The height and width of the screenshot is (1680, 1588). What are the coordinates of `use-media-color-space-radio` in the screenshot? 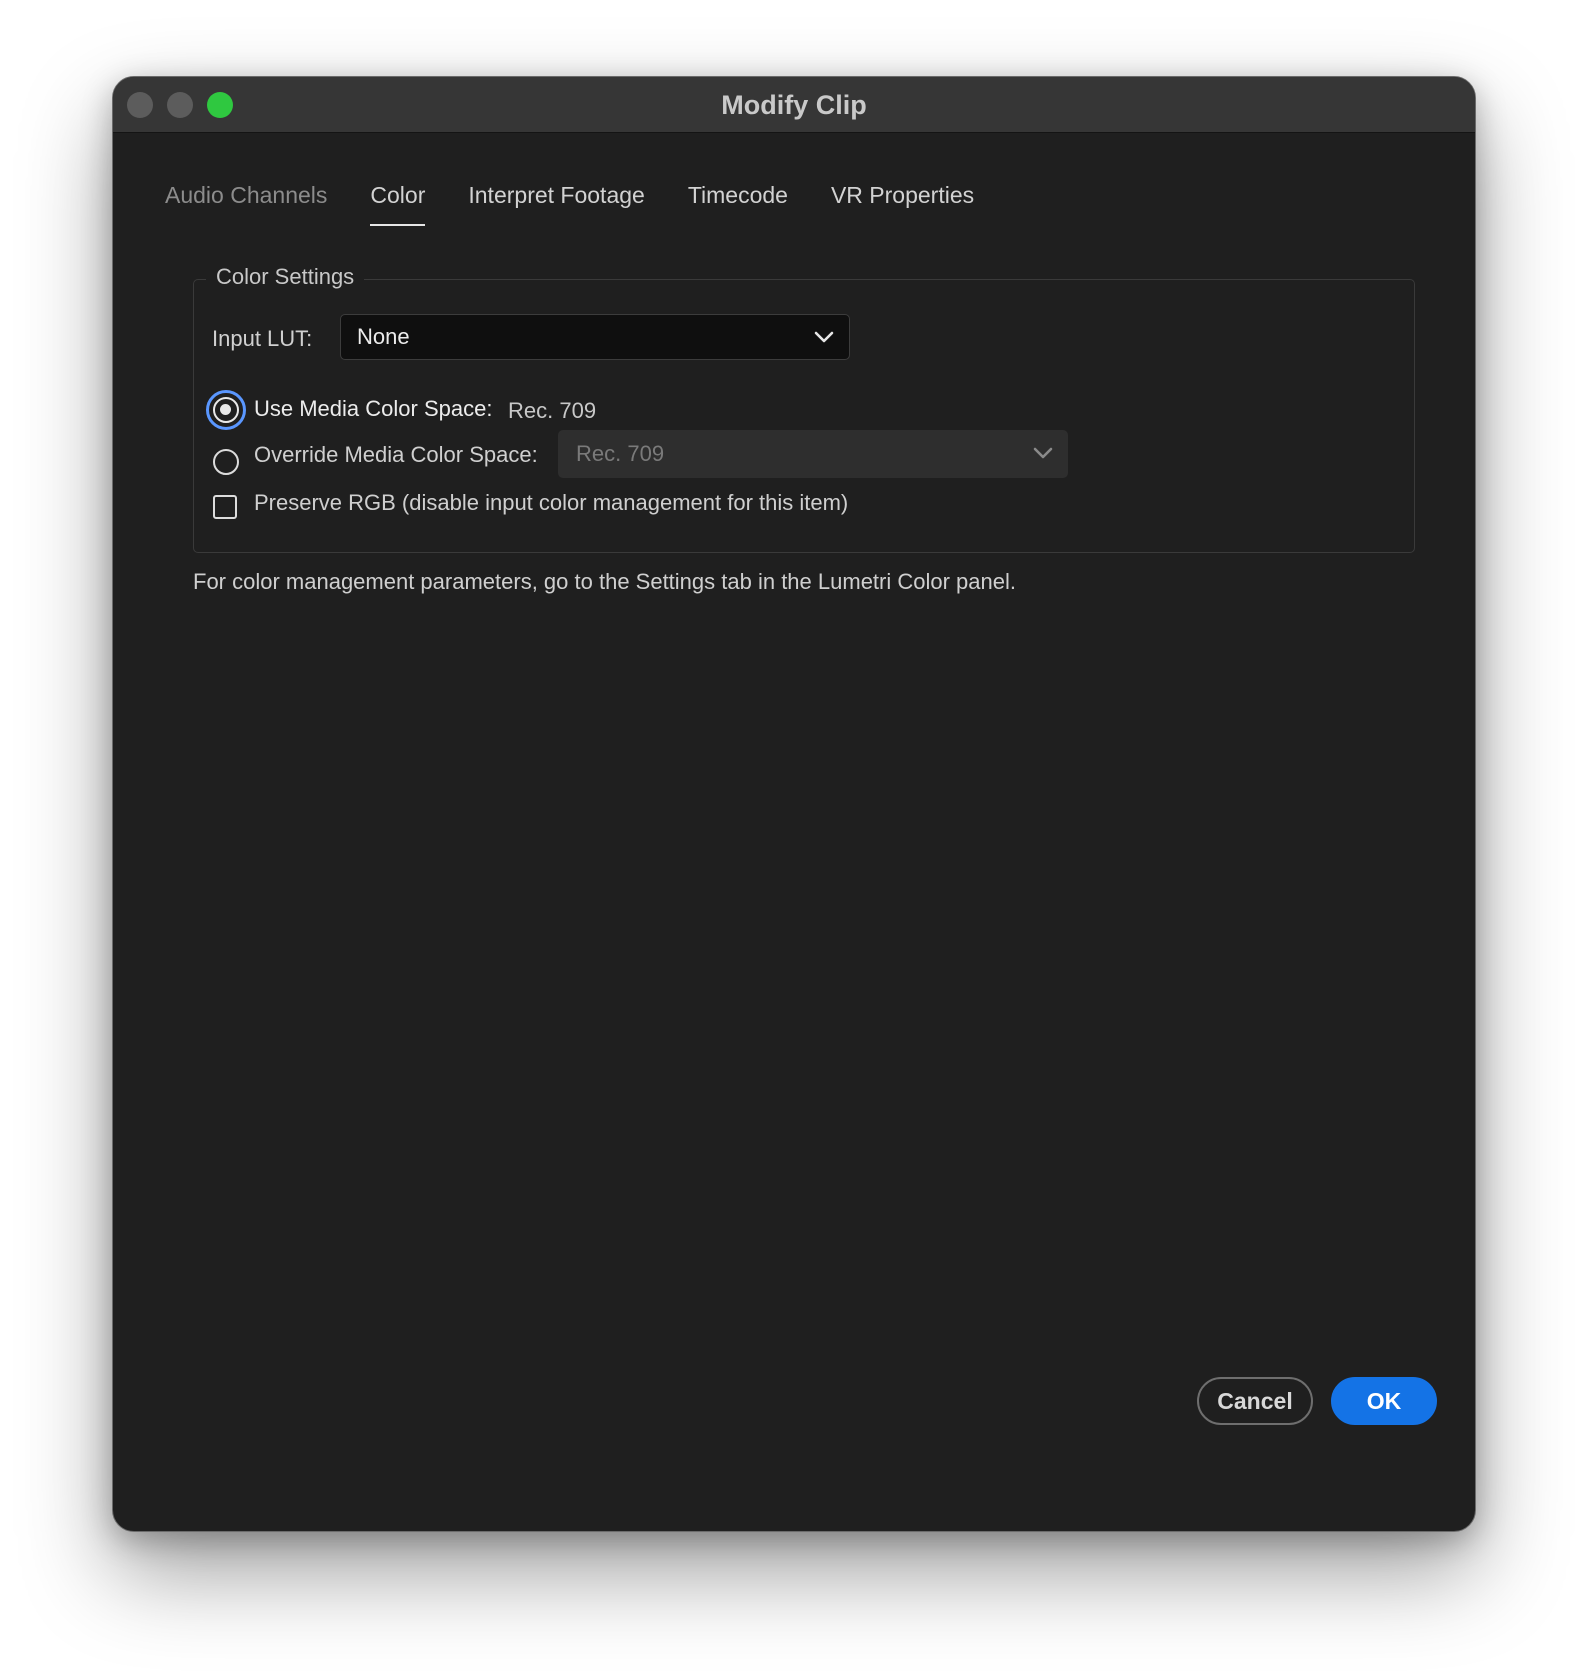 It's located at (226, 410).